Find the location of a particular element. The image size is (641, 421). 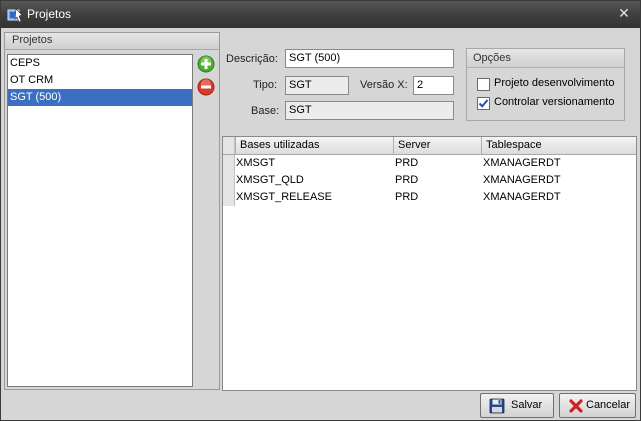

controlar-versionamento-checkbox is located at coordinates (483, 103).